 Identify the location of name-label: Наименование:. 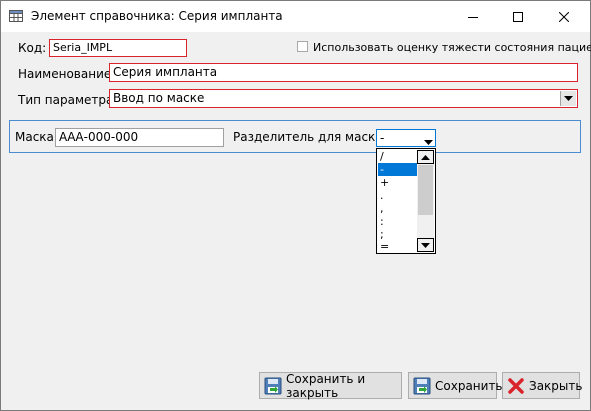
(67, 74).